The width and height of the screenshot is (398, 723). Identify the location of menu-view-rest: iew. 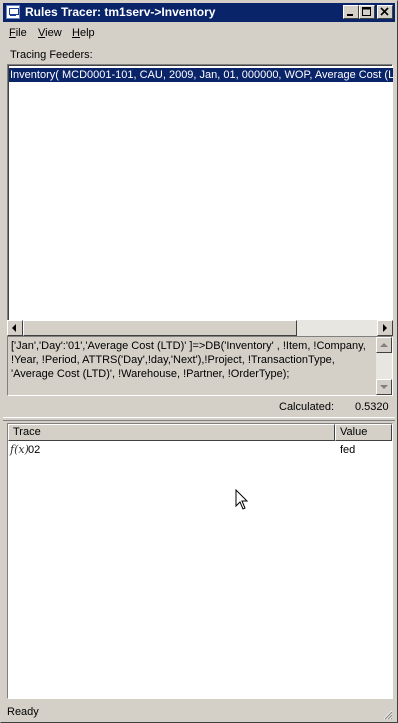
(53, 33).